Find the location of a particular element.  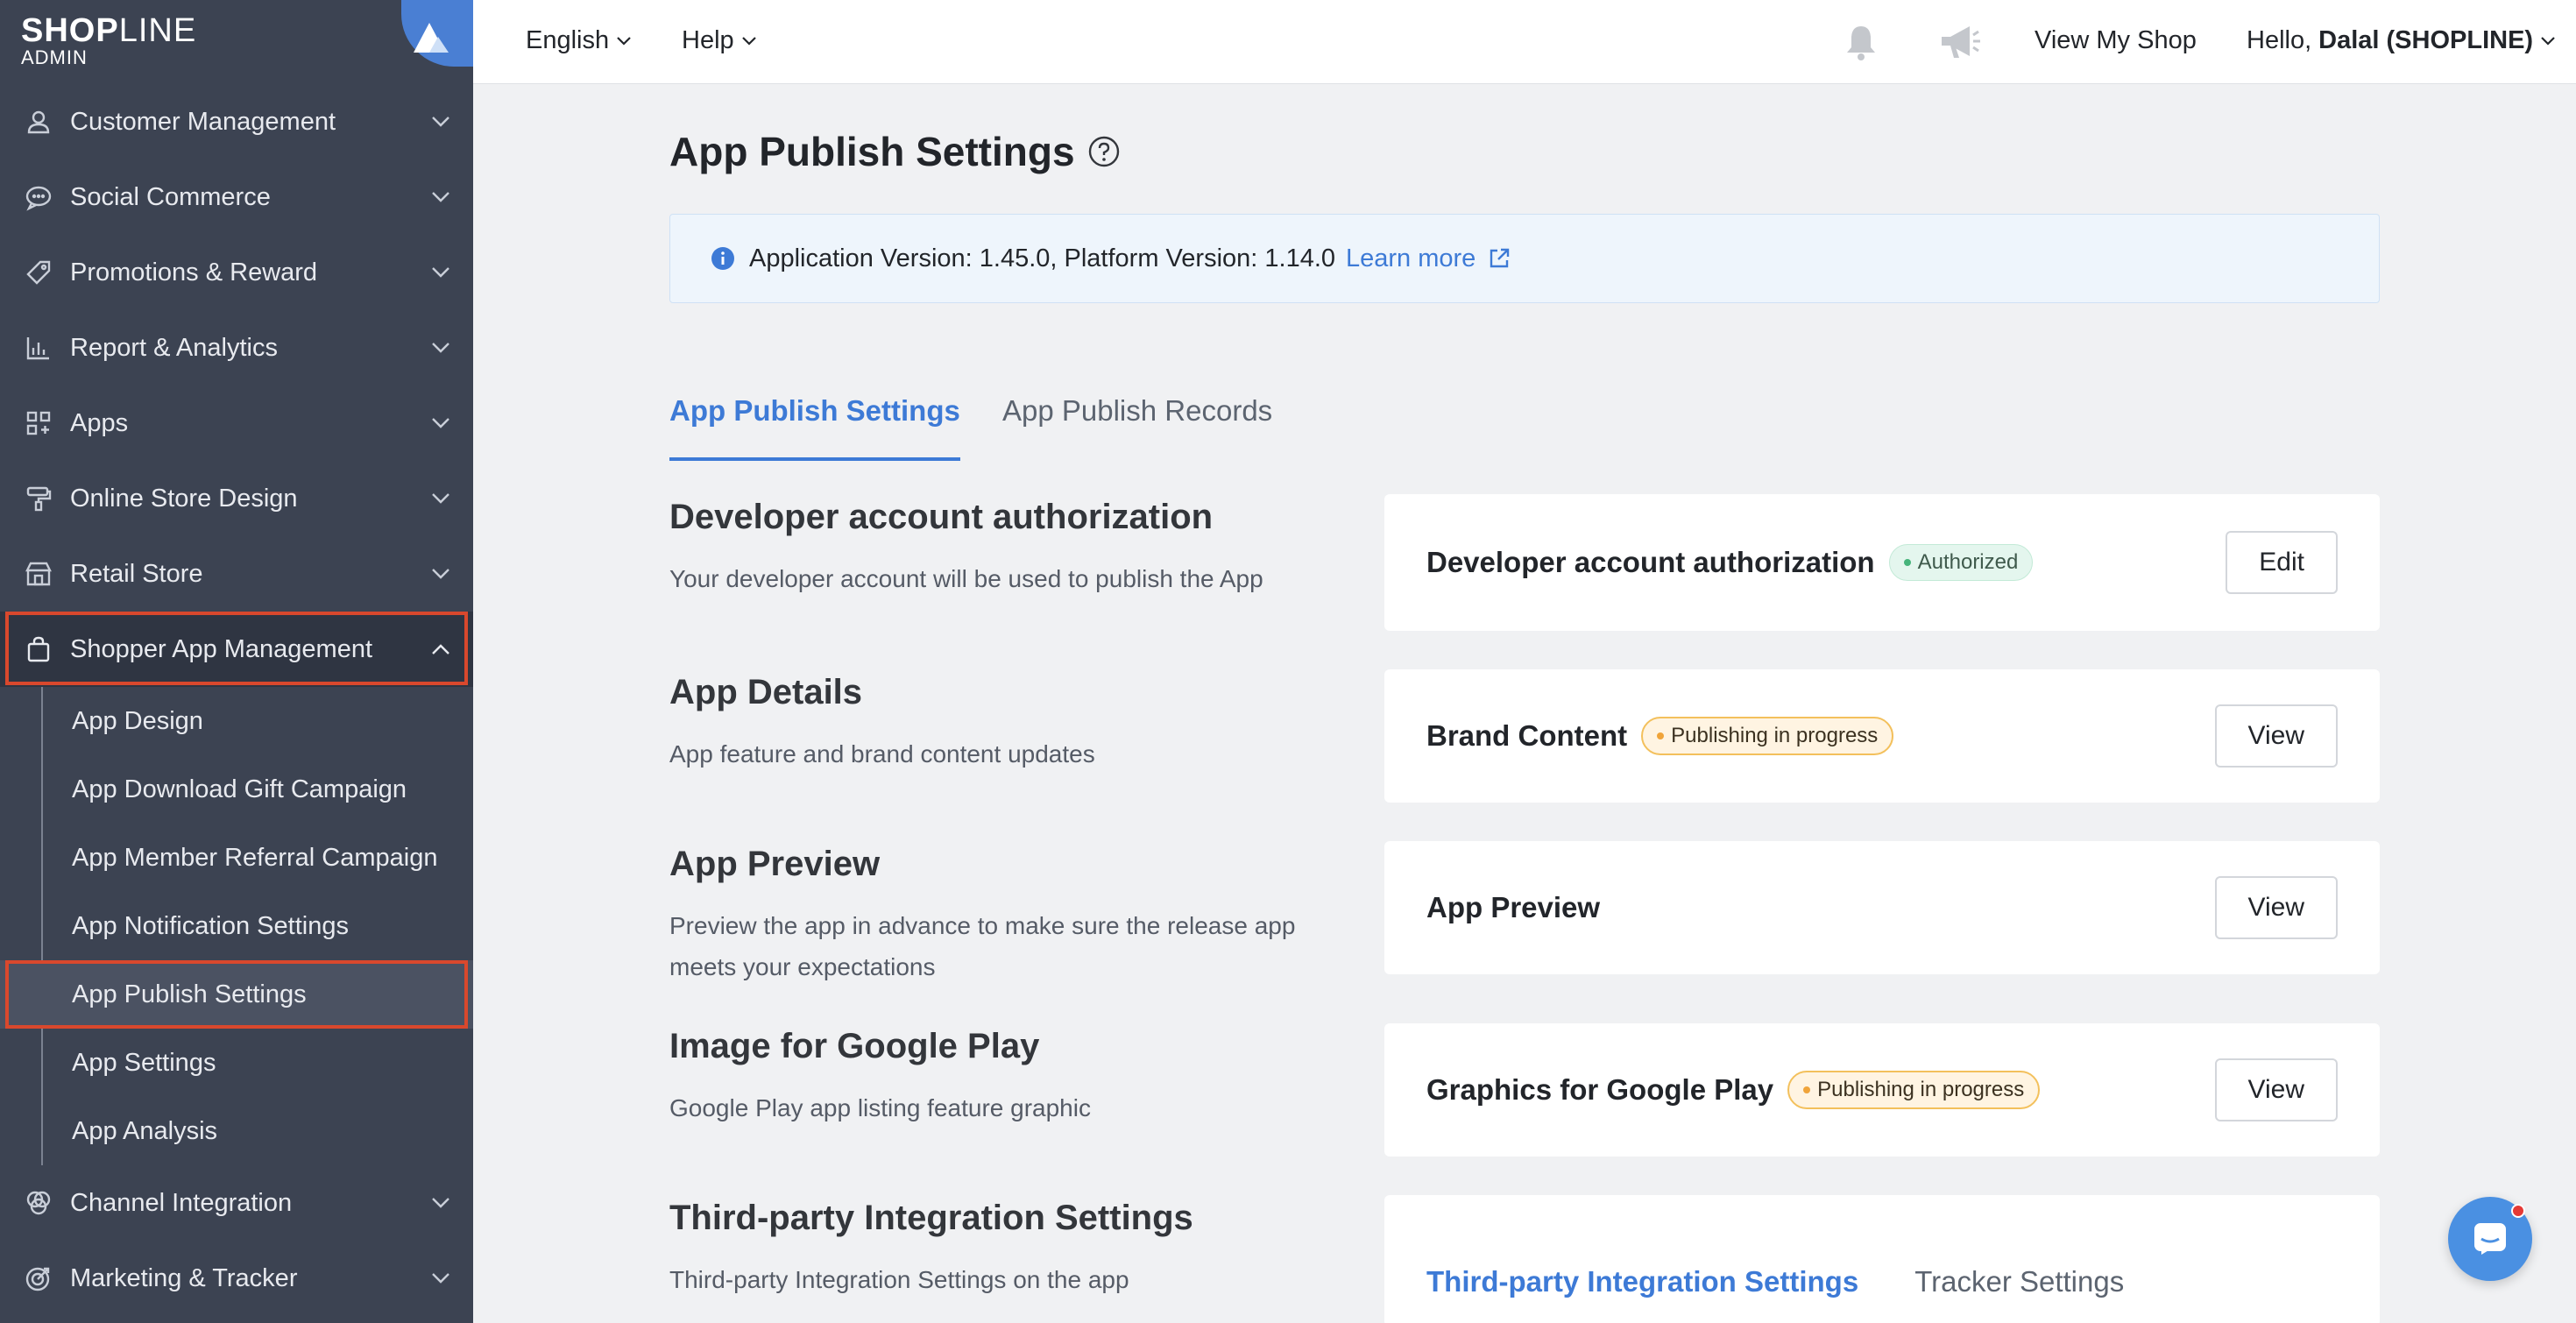

submenu-item-app-analysis: App Analysis is located at coordinates (236, 1131).